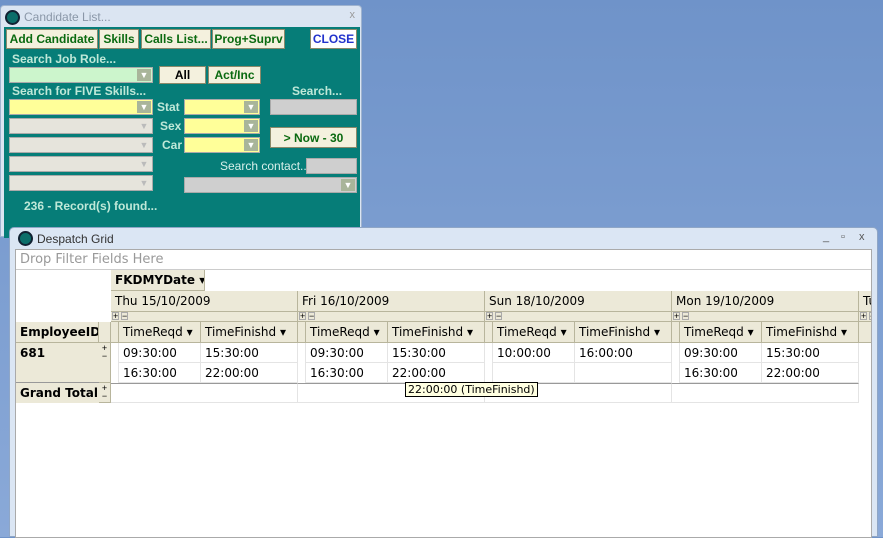 The height and width of the screenshot is (538, 883). What do you see at coordinates (105, 393) in the screenshot?
I see `grand-total-expand-collapse: + −` at bounding box center [105, 393].